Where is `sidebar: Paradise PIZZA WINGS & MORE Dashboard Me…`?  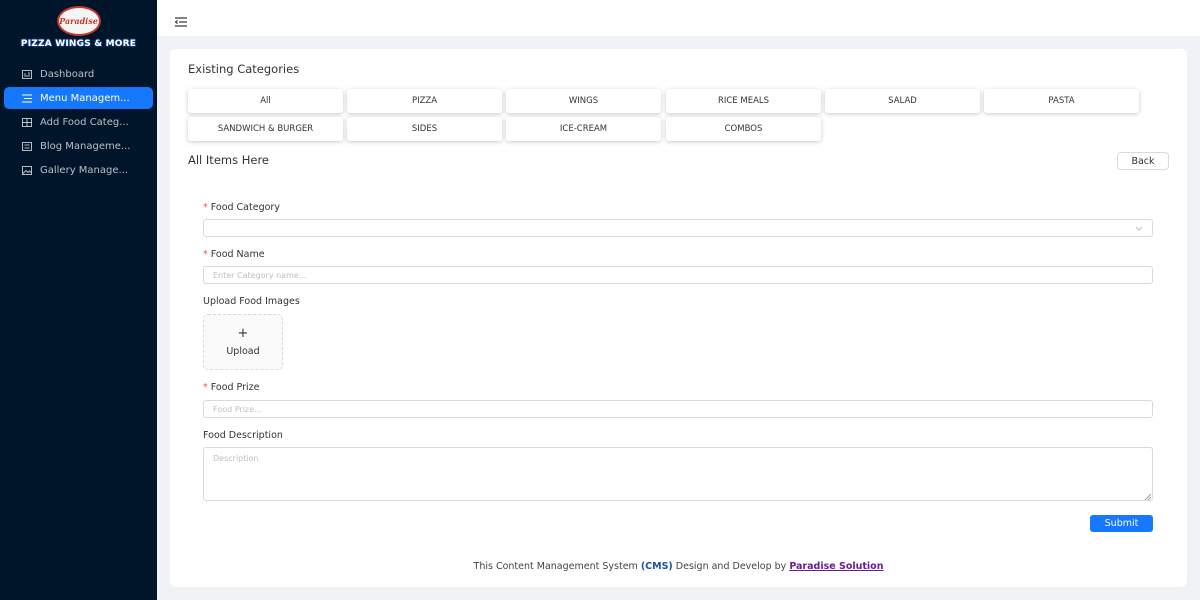
sidebar: Paradise PIZZA WINGS & MORE Dashboard Me… is located at coordinates (78, 300).